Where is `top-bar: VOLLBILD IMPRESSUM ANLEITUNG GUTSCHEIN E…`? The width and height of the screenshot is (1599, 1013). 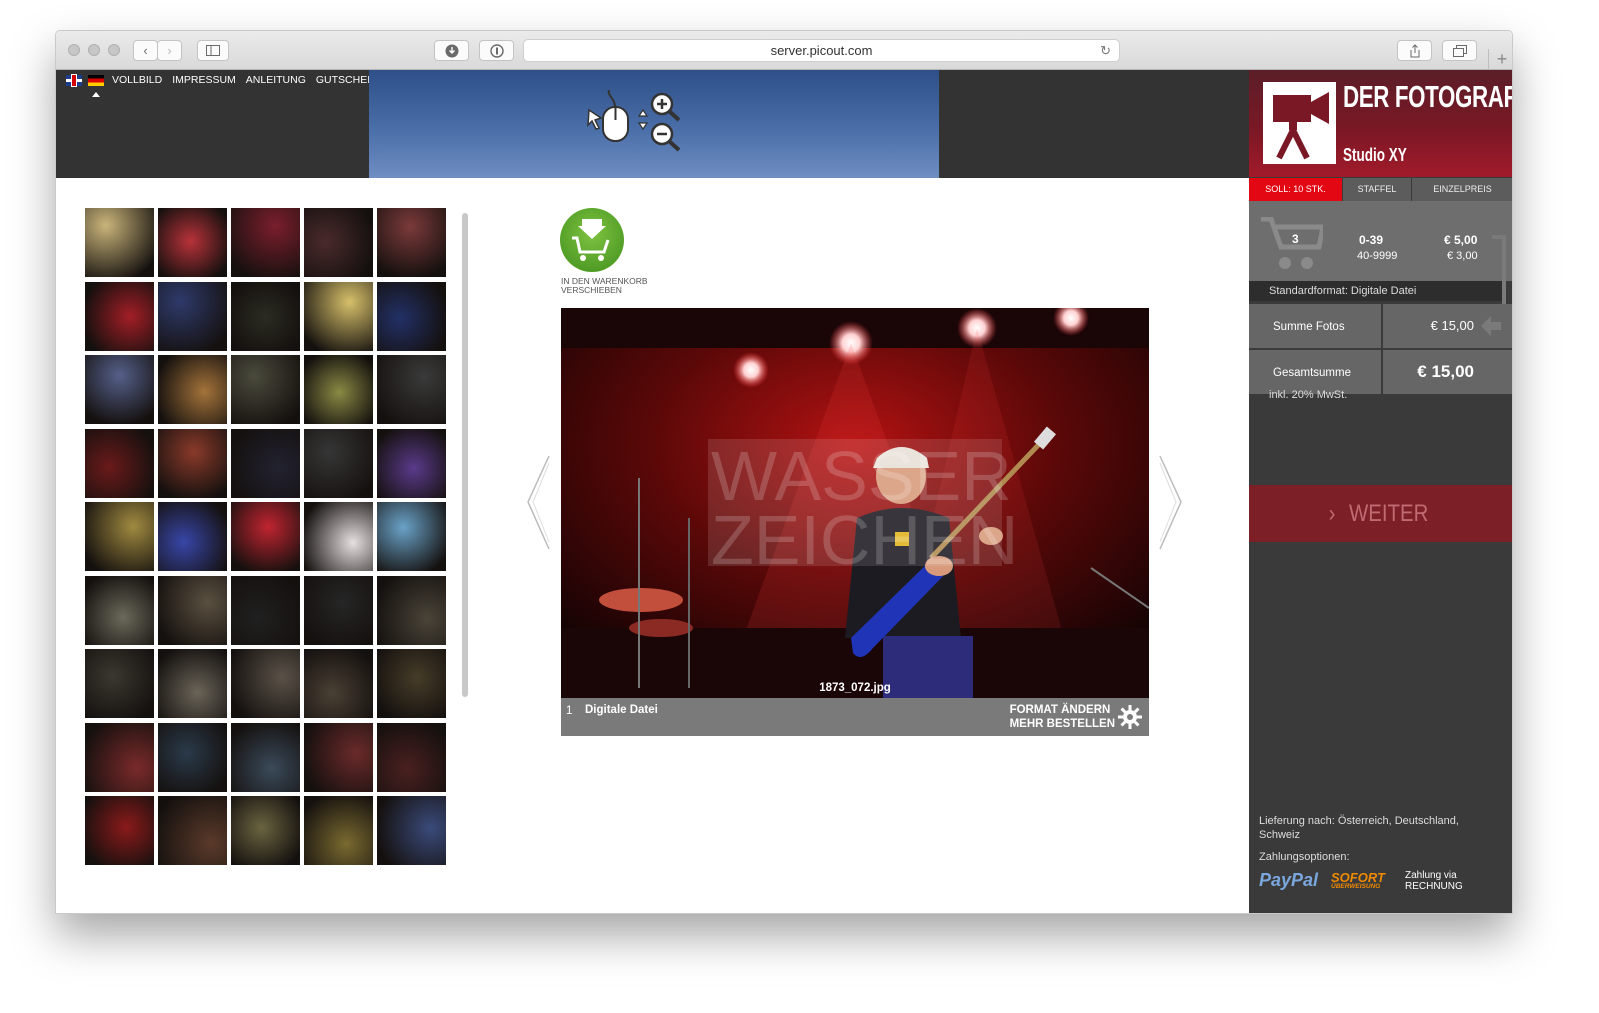
top-bar: VOLLBILD IMPRESSUM ANLEITUNG GUTSCHEIN E… is located at coordinates (652, 124).